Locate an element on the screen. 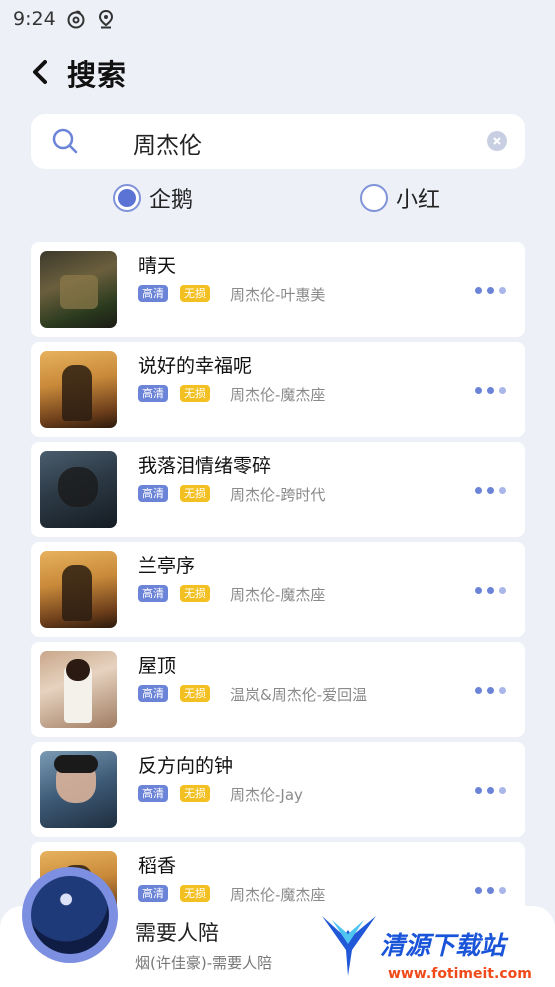 This screenshot has width=555, height=987. close-icon is located at coordinates (497, 141).